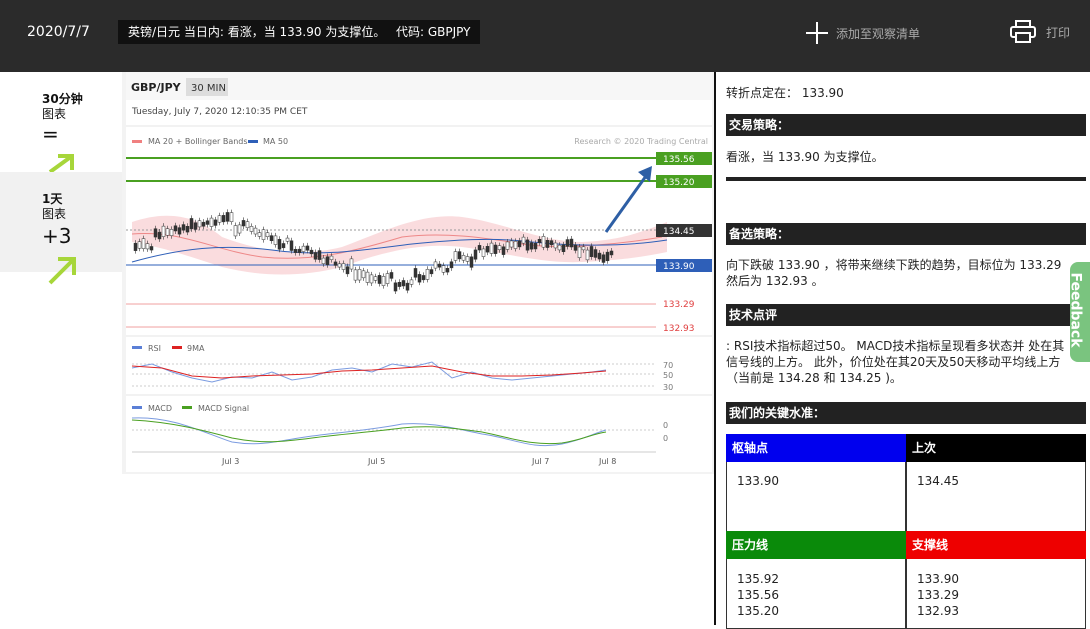  Describe the element at coordinates (58, 32) in the screenshot. I see `date-label: 2020/7/7` at that location.